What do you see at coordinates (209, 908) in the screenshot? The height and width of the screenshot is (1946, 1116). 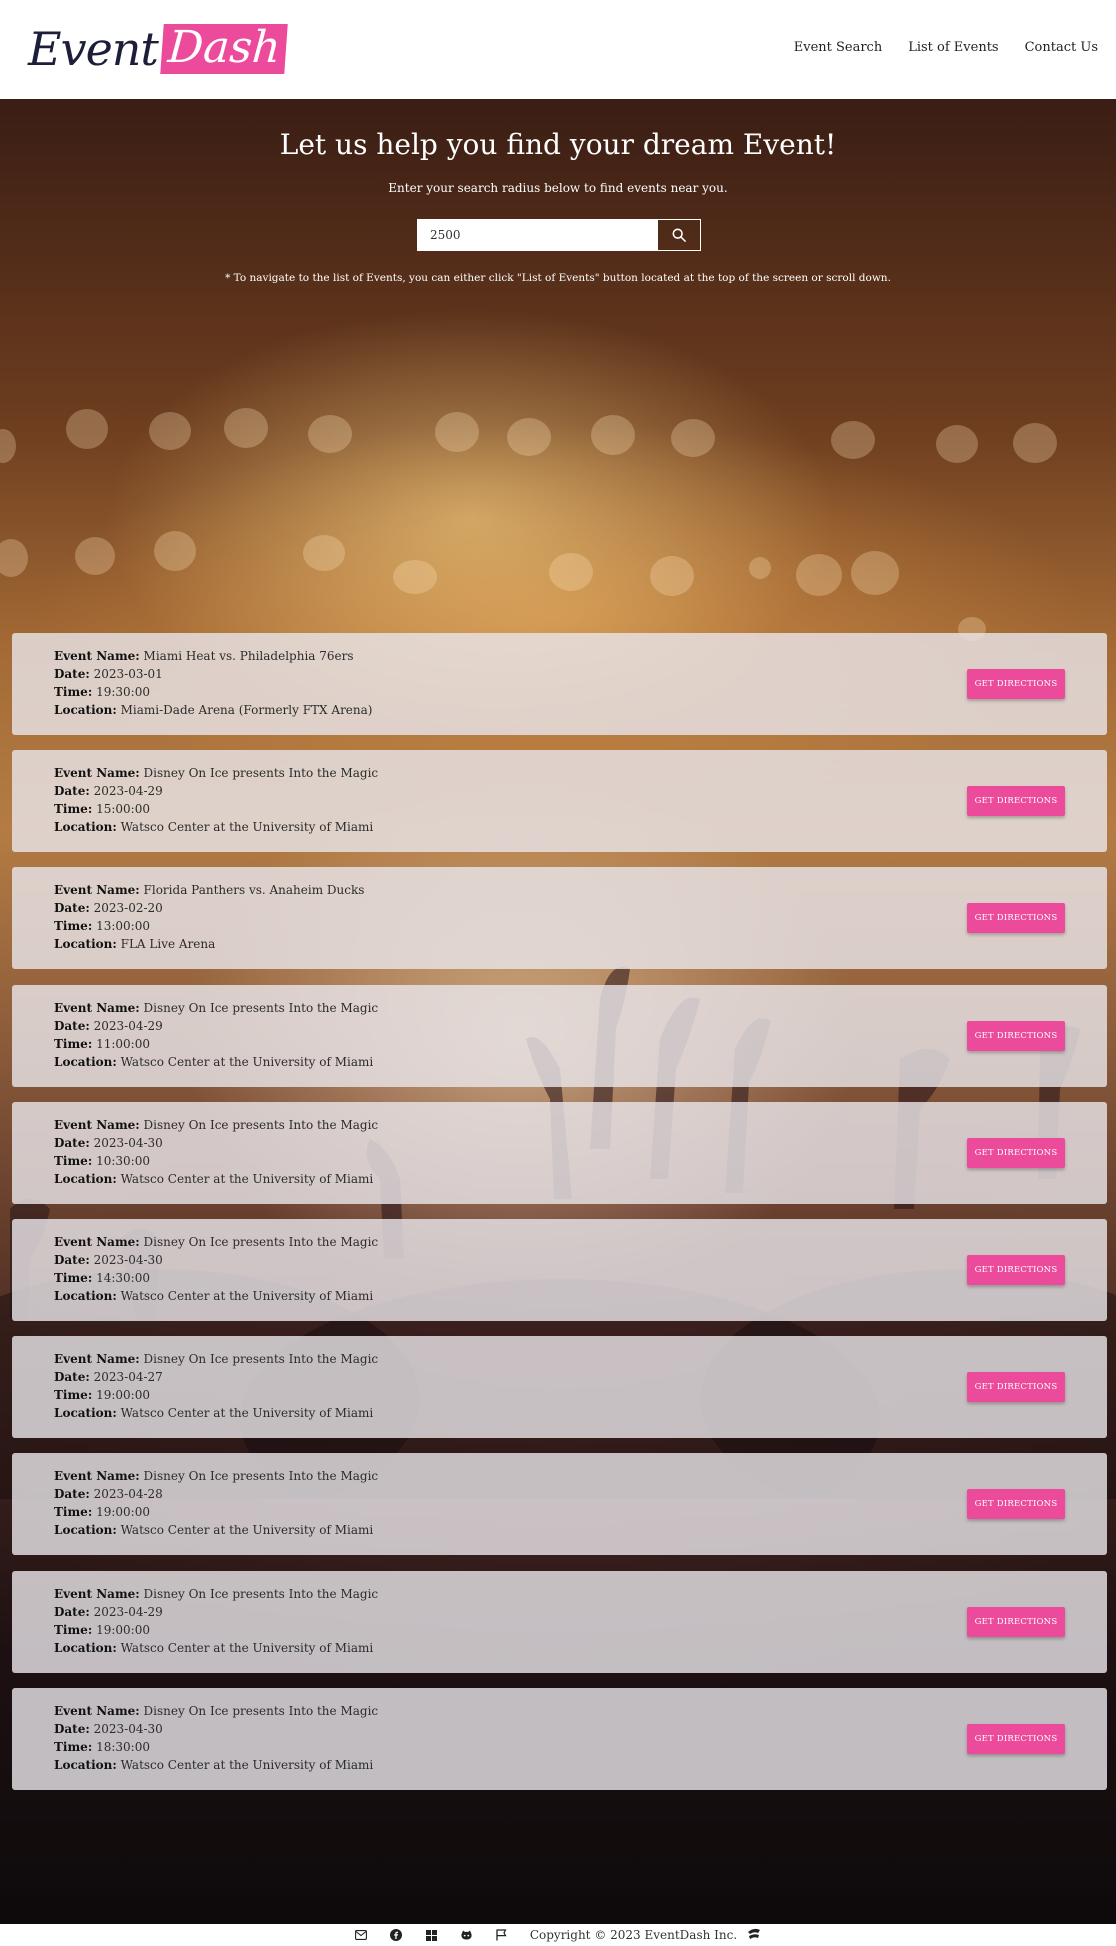 I see `event-date-row: Date: 2023-02-20` at bounding box center [209, 908].